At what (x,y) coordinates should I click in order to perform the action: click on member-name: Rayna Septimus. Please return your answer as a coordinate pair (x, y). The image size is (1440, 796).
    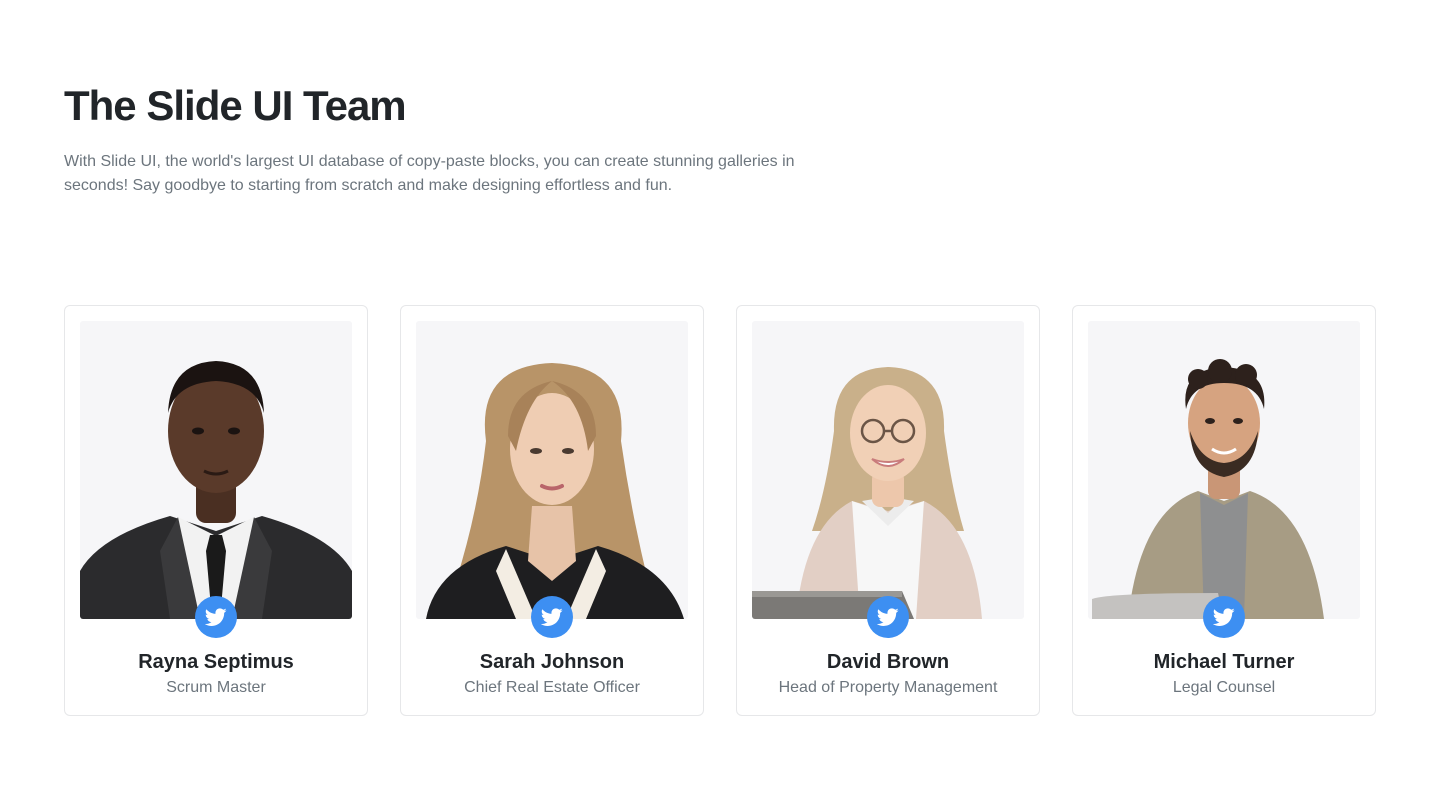
    Looking at the image, I should click on (216, 662).